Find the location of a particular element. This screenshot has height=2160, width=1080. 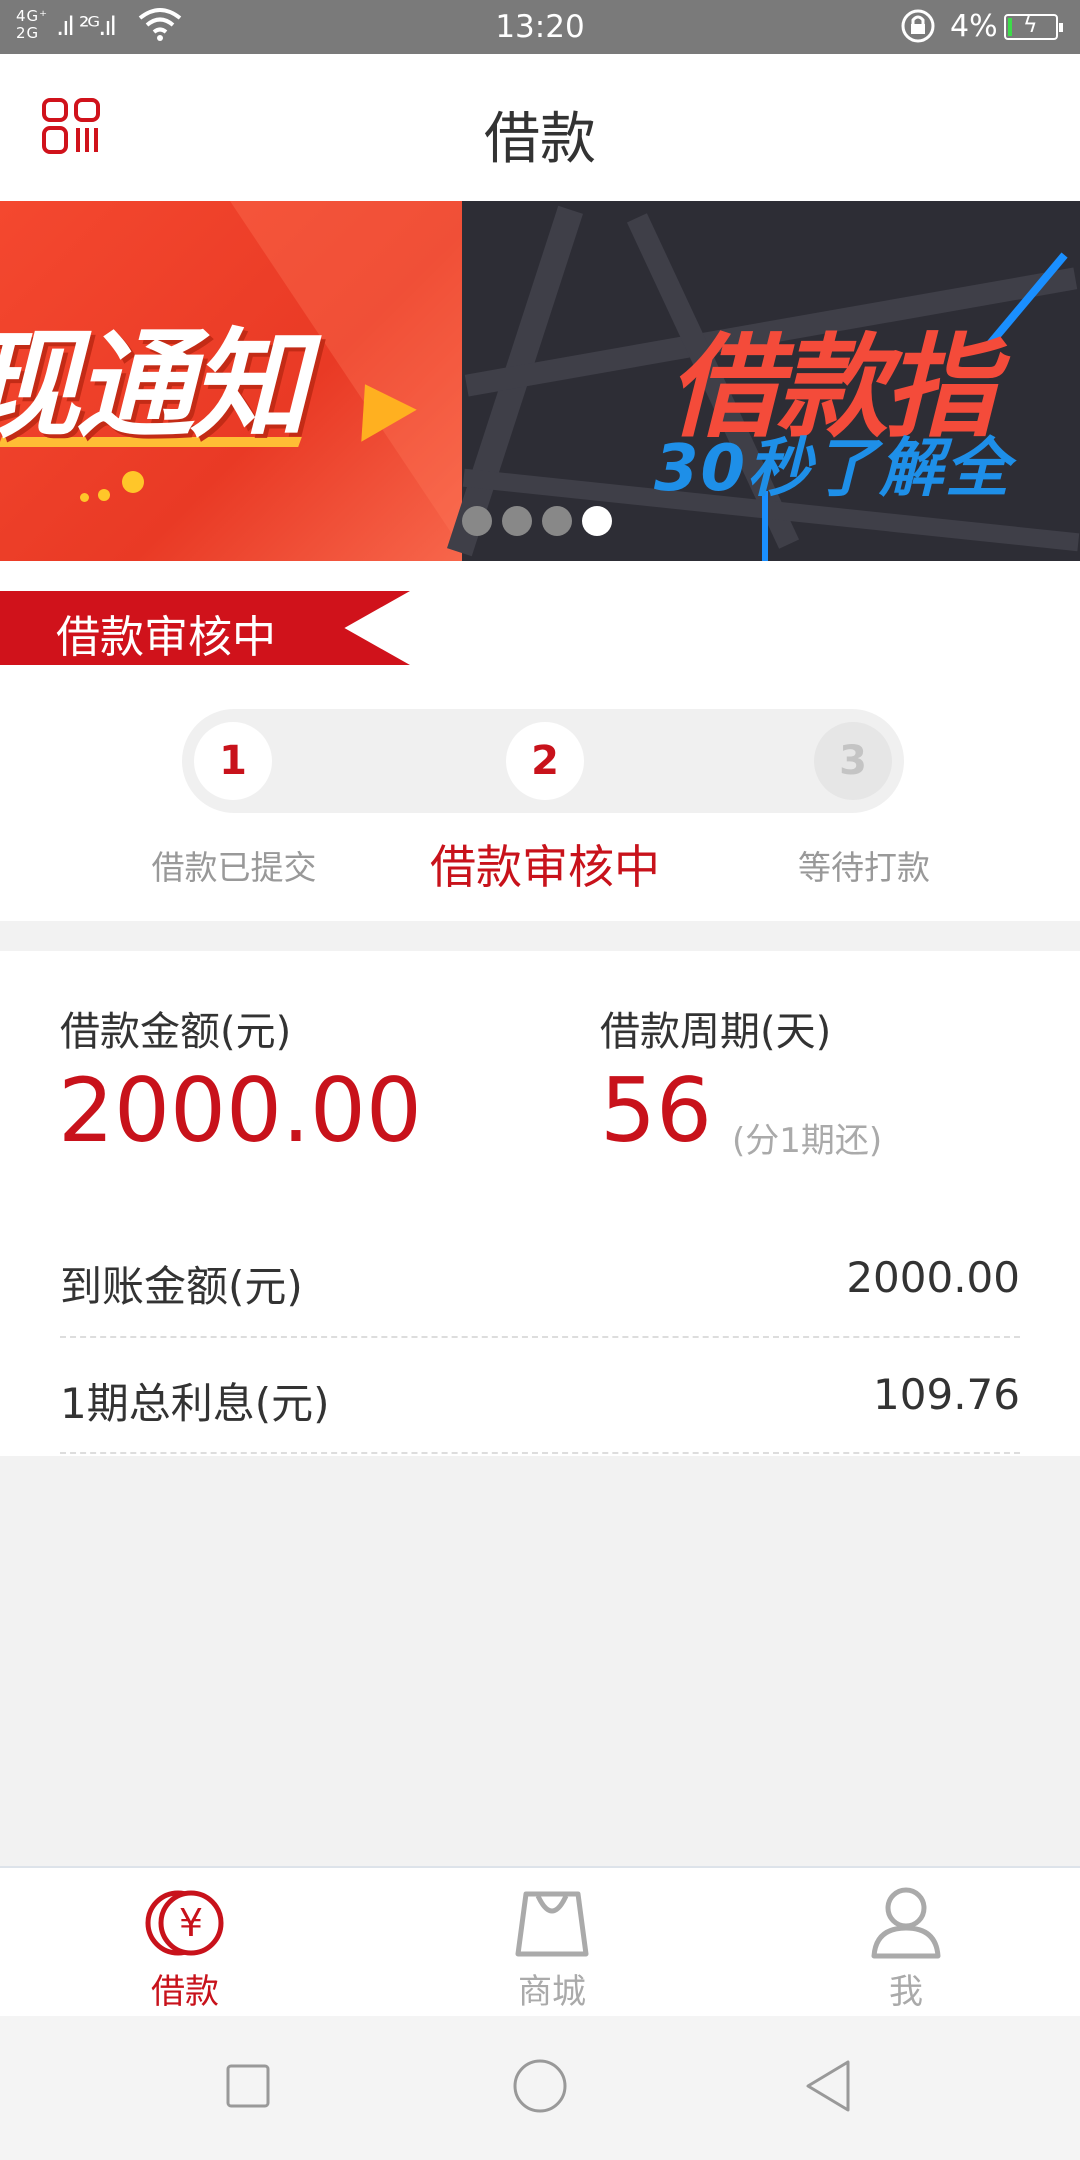

step-3-marker: 3 is located at coordinates (853, 761).